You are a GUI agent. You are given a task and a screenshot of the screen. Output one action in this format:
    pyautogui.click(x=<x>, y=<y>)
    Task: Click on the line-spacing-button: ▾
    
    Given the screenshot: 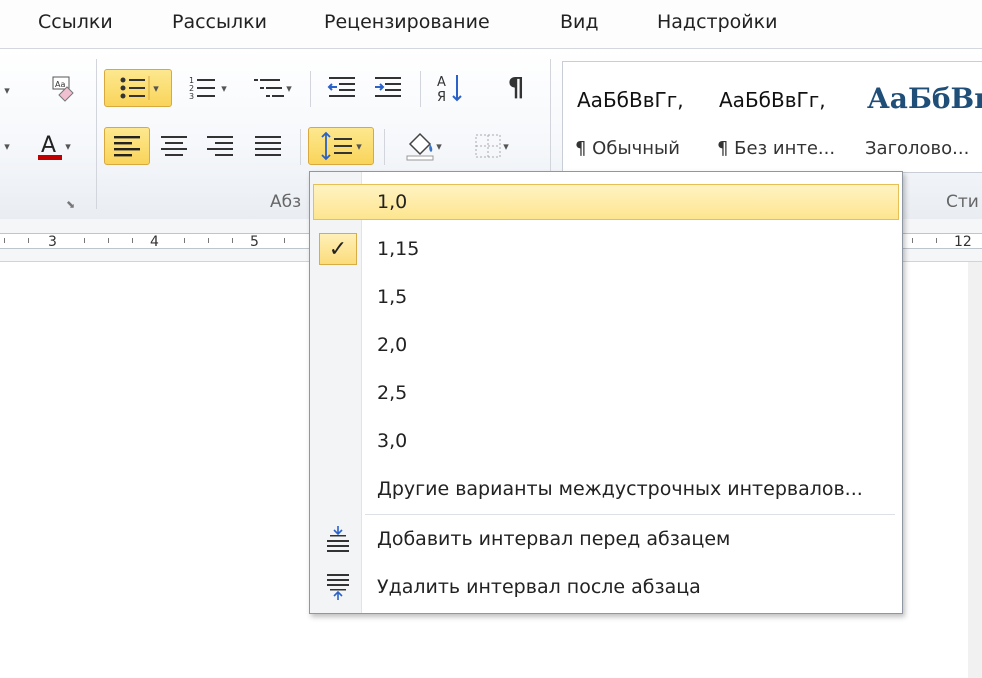 What is the action you would take?
    pyautogui.click(x=341, y=146)
    